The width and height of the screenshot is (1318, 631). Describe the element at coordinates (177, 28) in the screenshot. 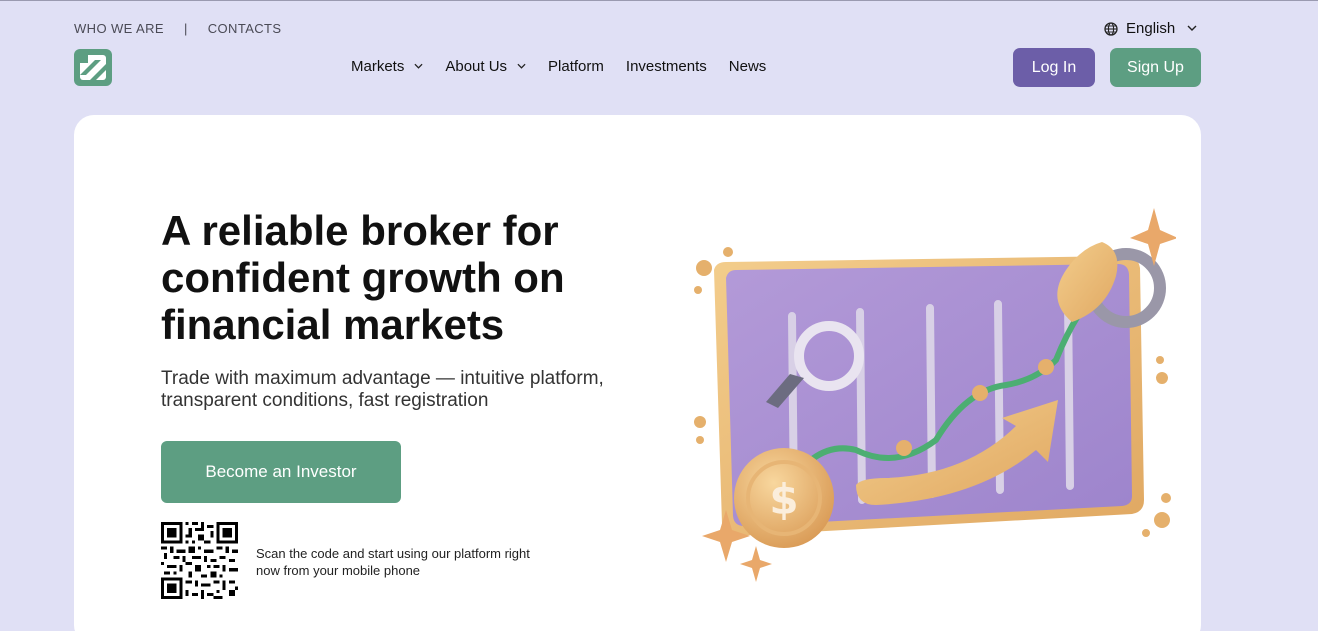

I see `top-utility-bar: WHO WE ARE | CONTACTS` at that location.